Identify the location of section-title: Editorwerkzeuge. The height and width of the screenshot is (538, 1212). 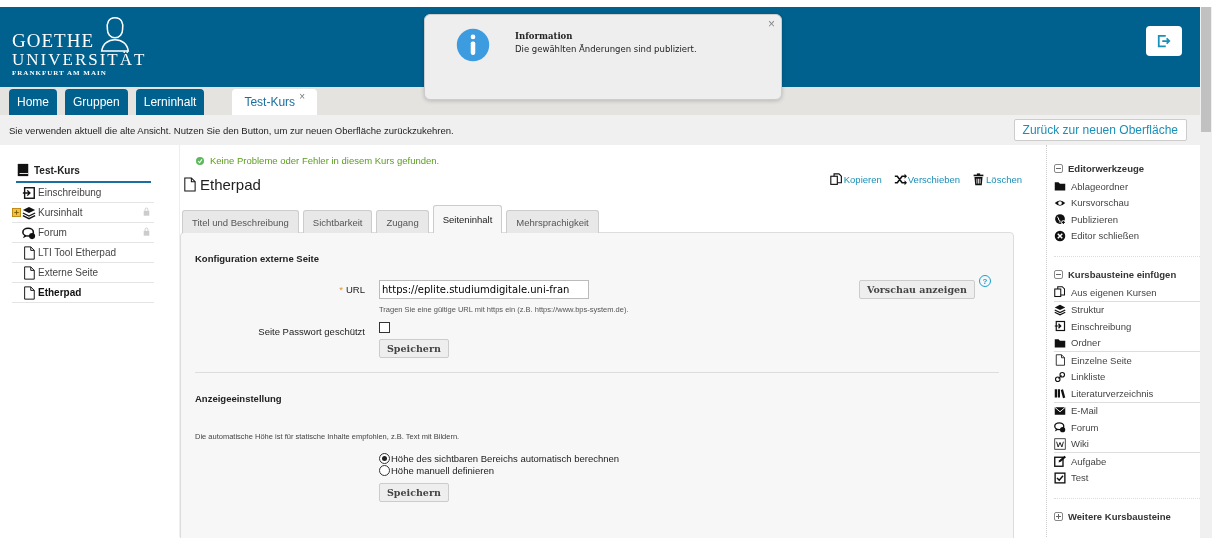
(1106, 168).